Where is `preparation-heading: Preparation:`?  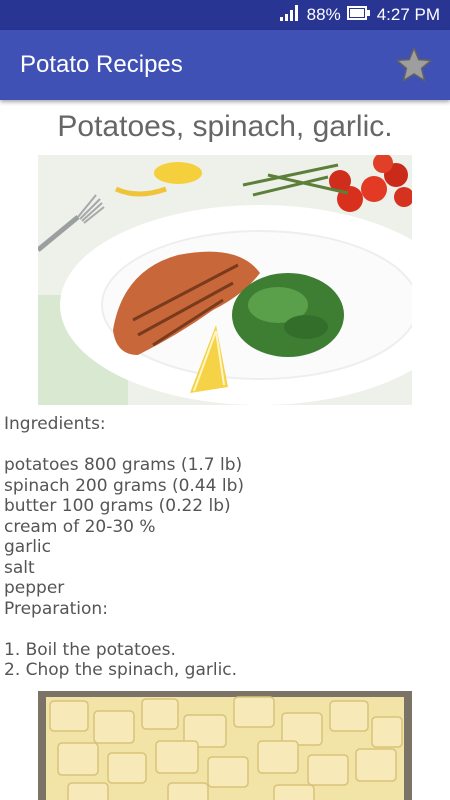
preparation-heading: Preparation: is located at coordinates (56, 608).